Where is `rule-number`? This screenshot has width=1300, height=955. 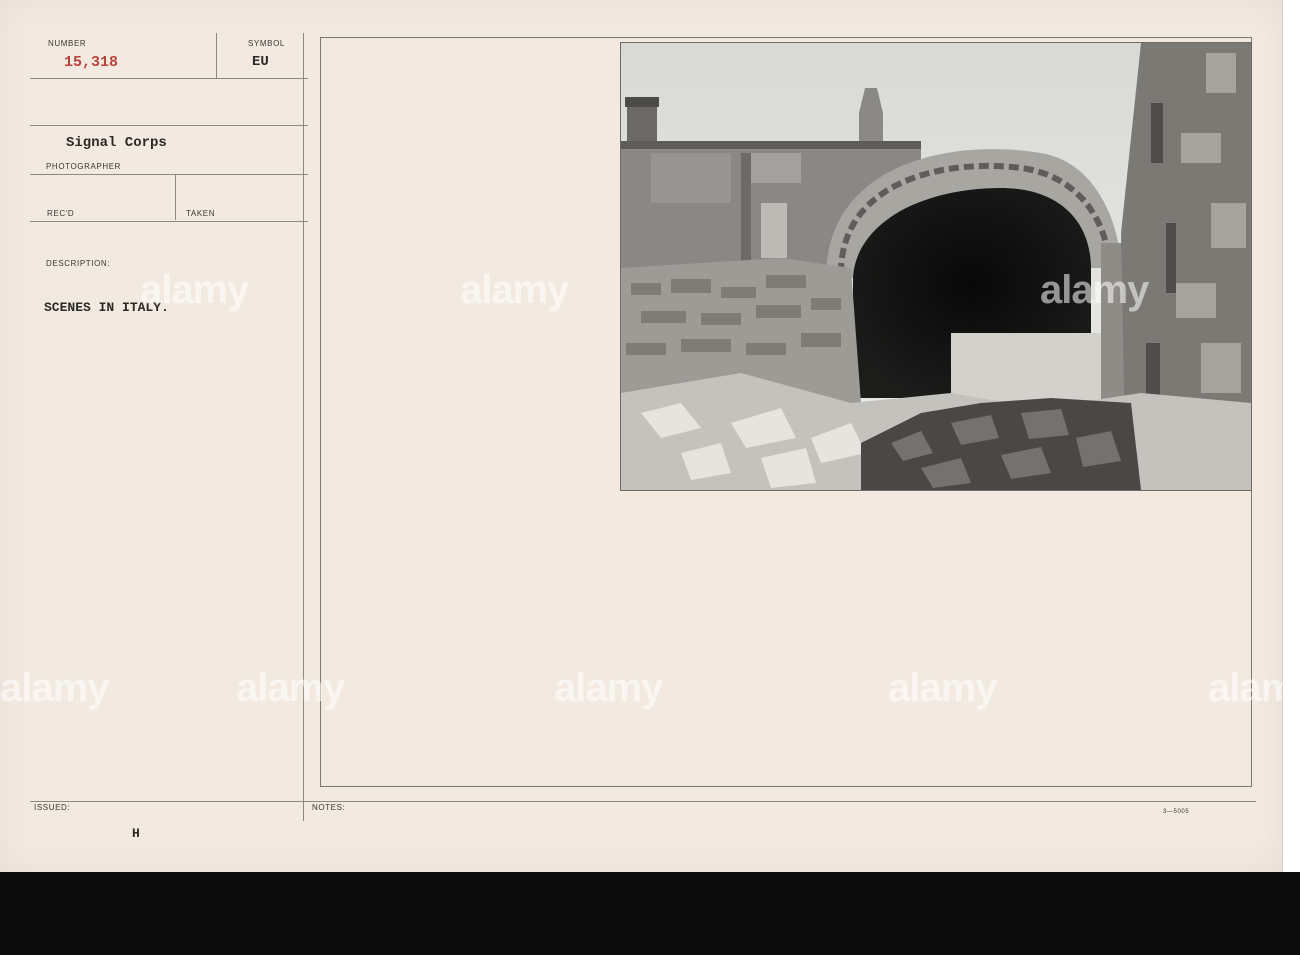
rule-number is located at coordinates (169, 78).